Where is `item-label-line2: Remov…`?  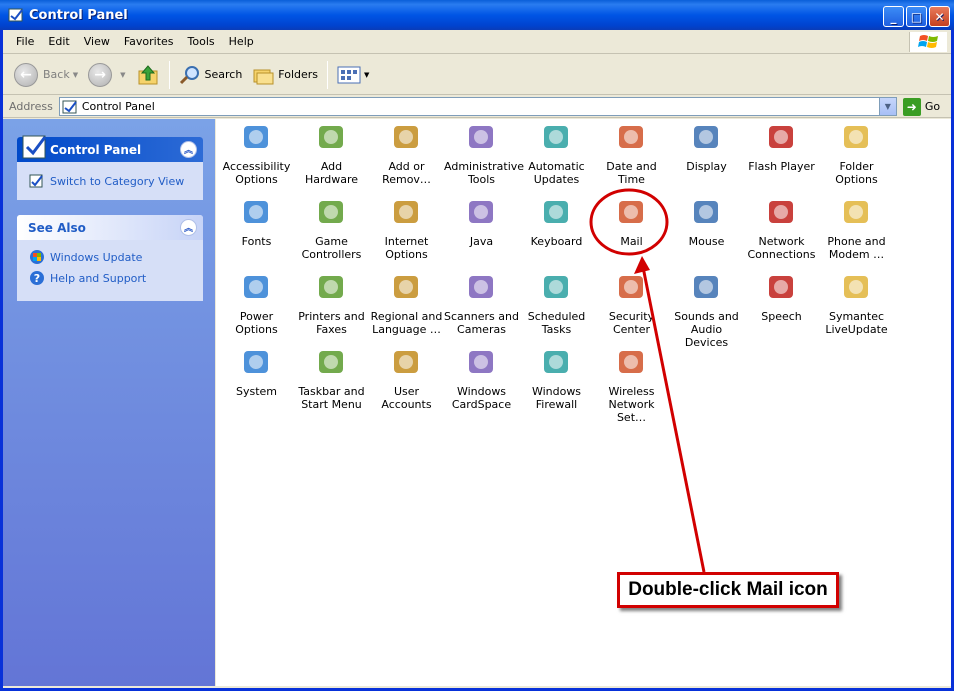 item-label-line2: Remov… is located at coordinates (406, 179).